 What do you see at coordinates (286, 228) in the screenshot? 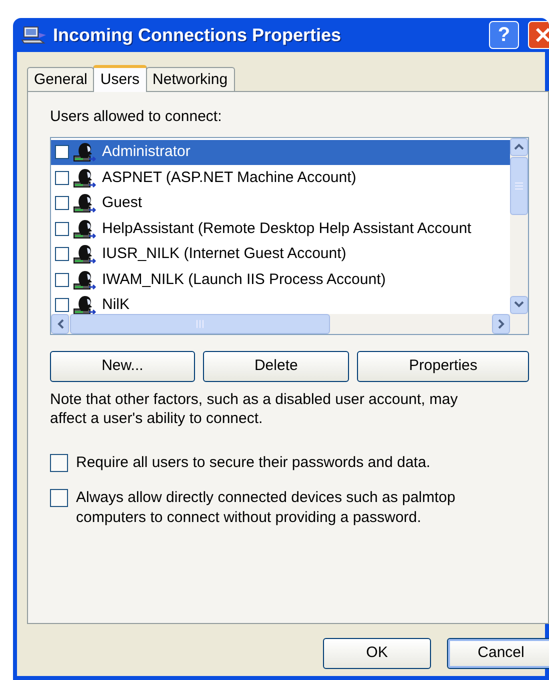
I see `user-name: HelpAssistant (Remote Desktop Help Assistant Account` at bounding box center [286, 228].